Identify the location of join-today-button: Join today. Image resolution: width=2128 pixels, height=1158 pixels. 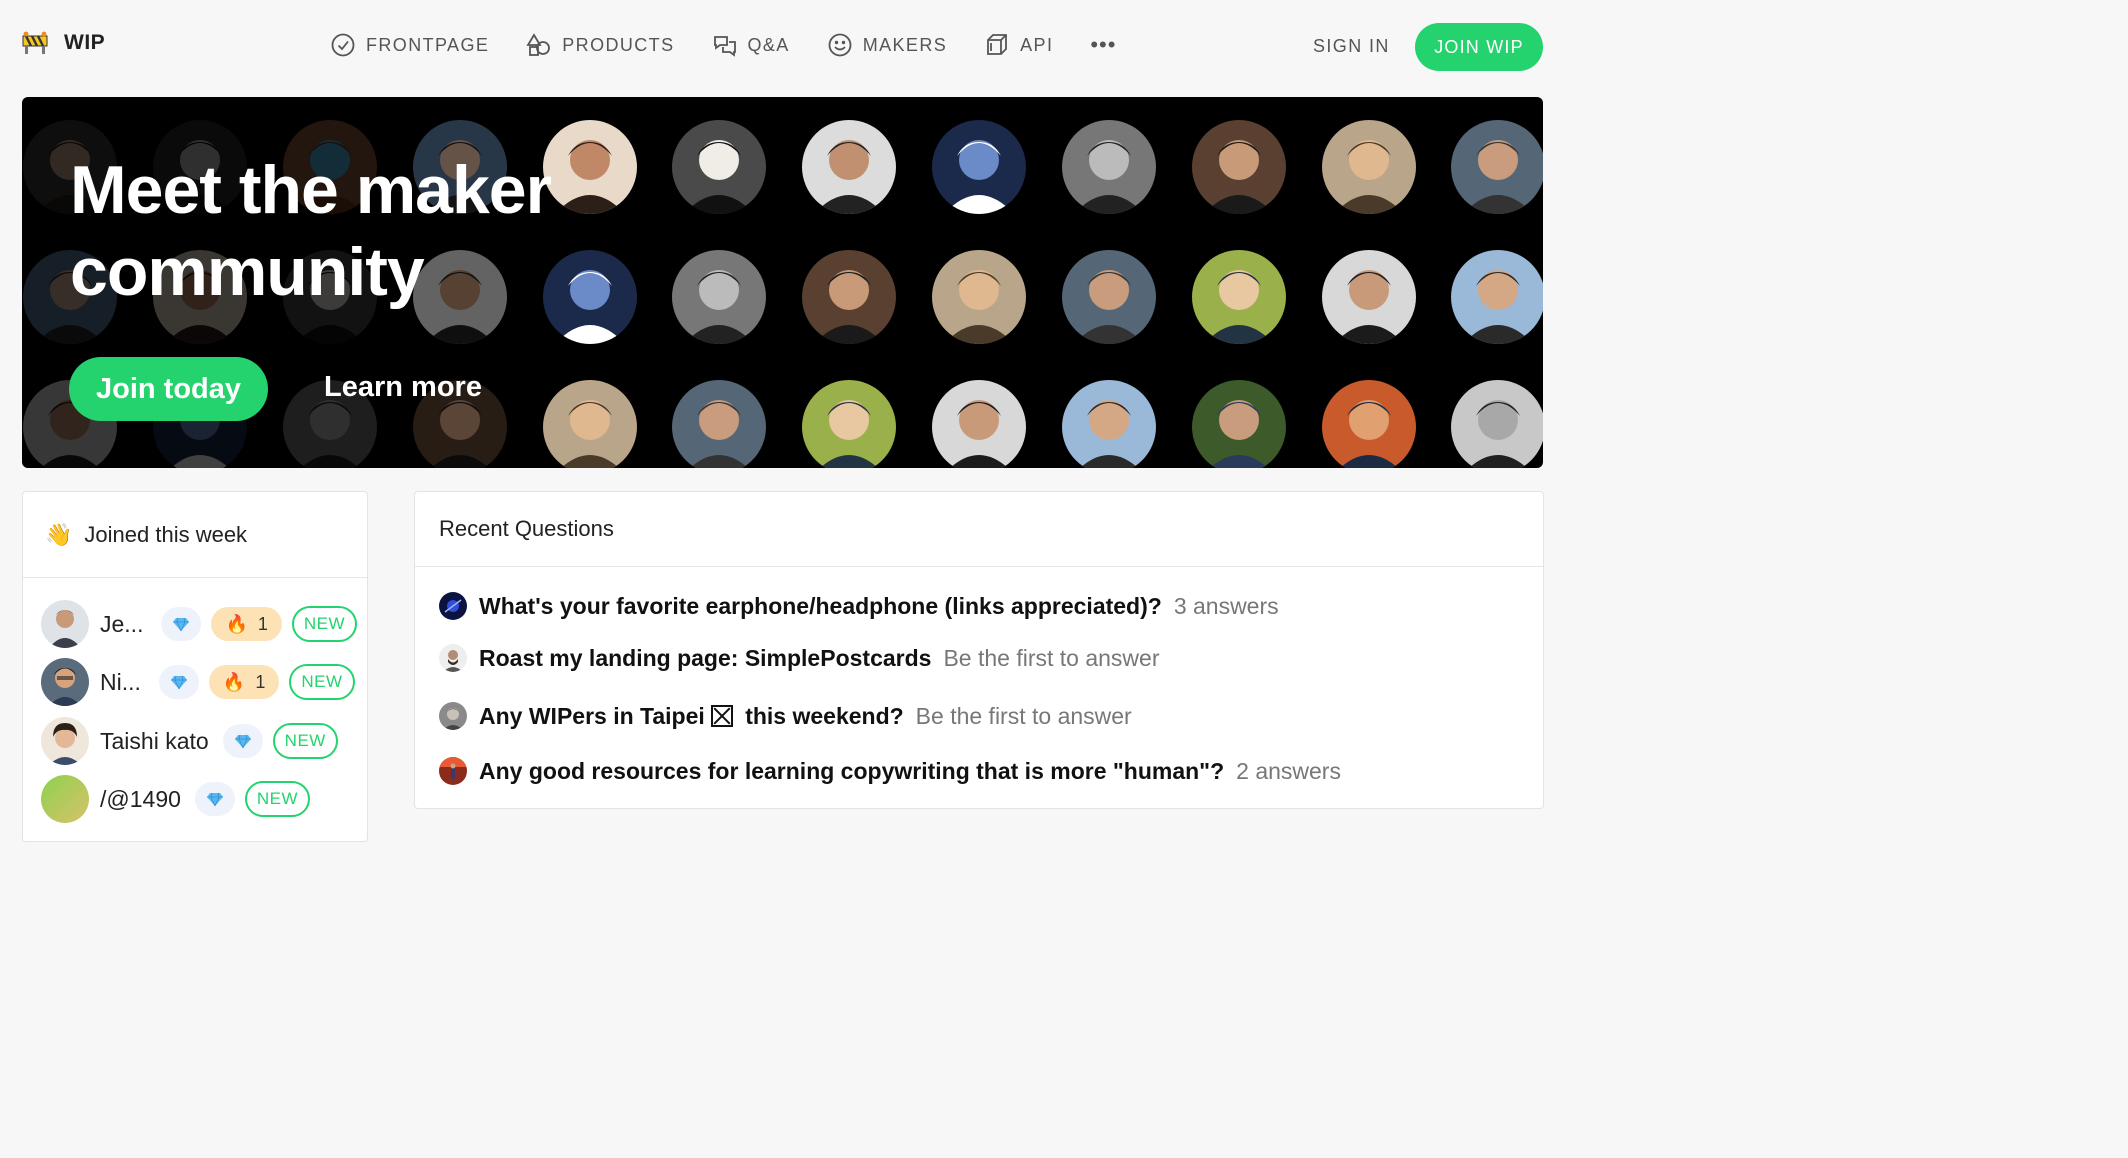
(168, 389).